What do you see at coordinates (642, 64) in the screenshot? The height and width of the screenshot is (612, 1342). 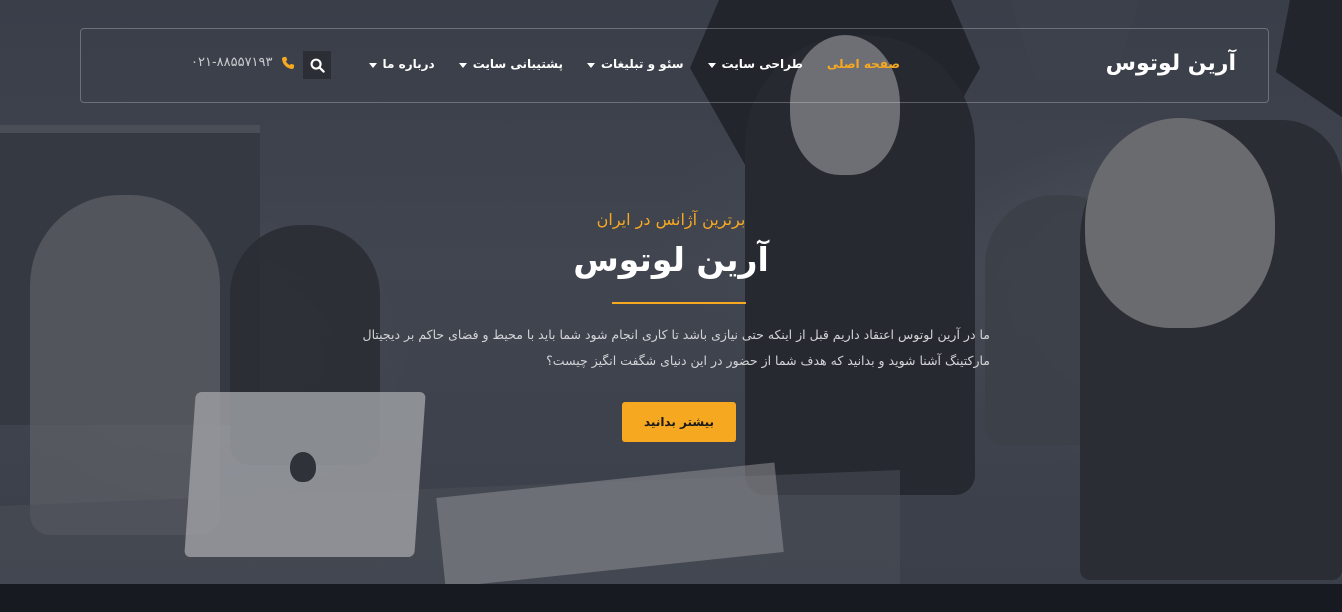 I see `nav-item-label: سئو و تبلیغات` at bounding box center [642, 64].